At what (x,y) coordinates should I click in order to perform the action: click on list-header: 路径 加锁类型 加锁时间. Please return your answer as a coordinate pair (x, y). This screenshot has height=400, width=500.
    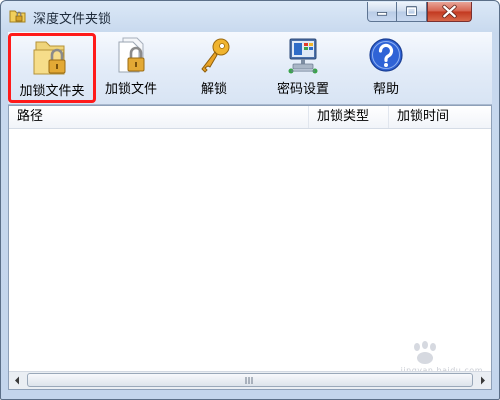
    Looking at the image, I should click on (250, 117).